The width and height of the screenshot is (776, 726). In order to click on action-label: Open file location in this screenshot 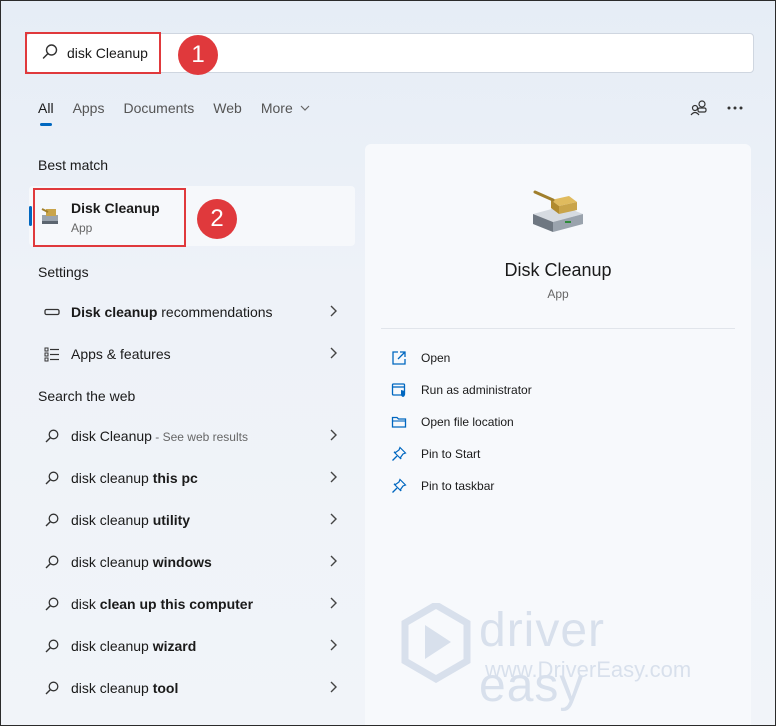, I will do `click(467, 422)`.